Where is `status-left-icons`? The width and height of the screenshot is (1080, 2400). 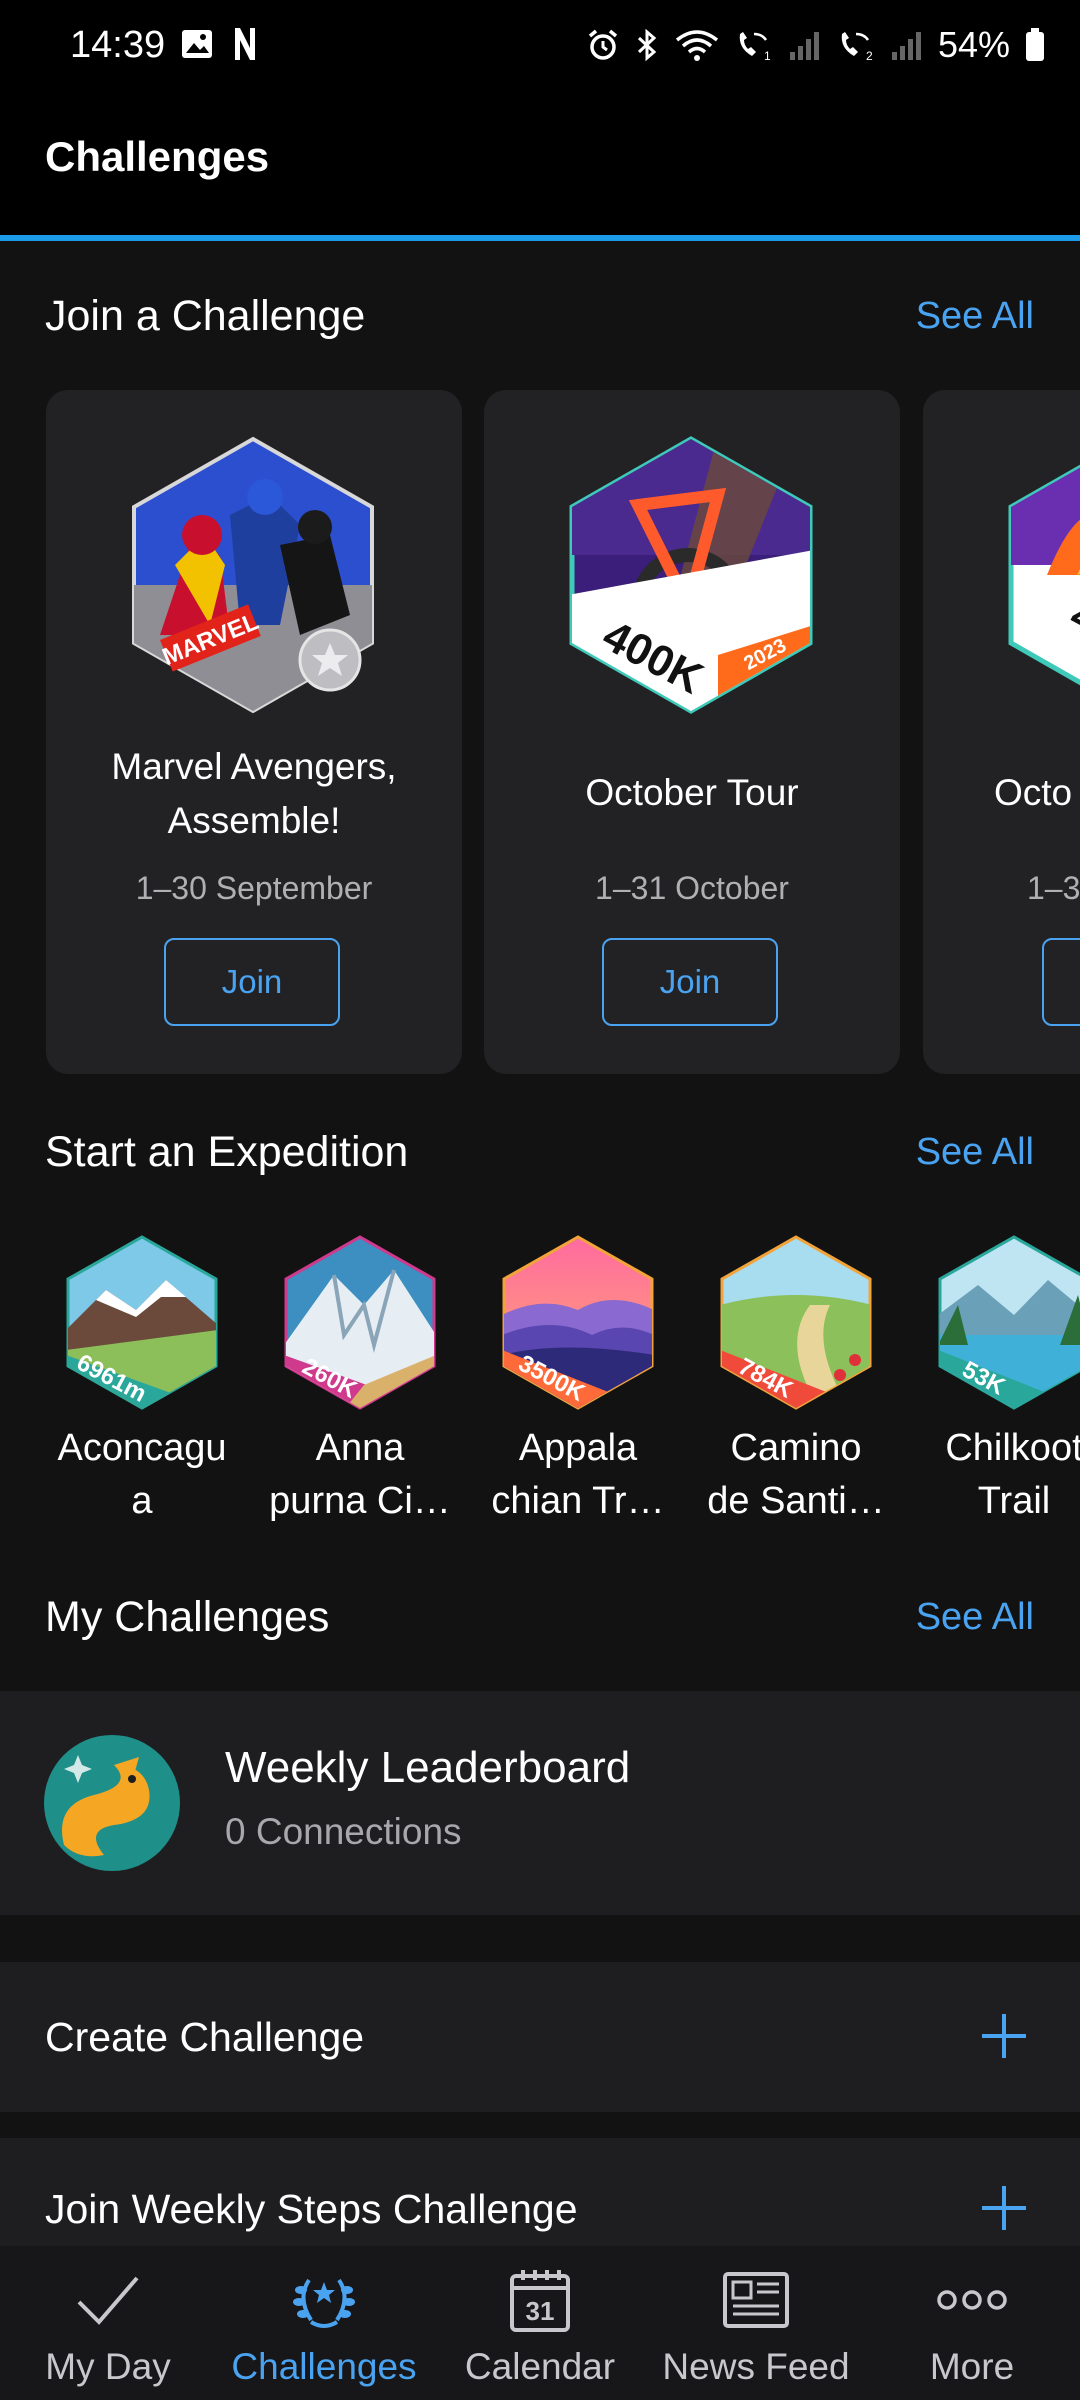 status-left-icons is located at coordinates (219, 44).